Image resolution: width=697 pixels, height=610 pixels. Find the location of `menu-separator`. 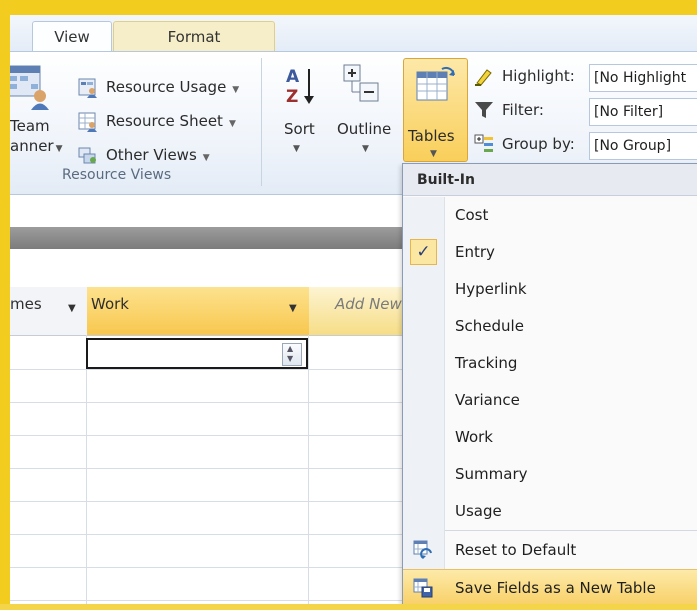

menu-separator is located at coordinates (571, 530).